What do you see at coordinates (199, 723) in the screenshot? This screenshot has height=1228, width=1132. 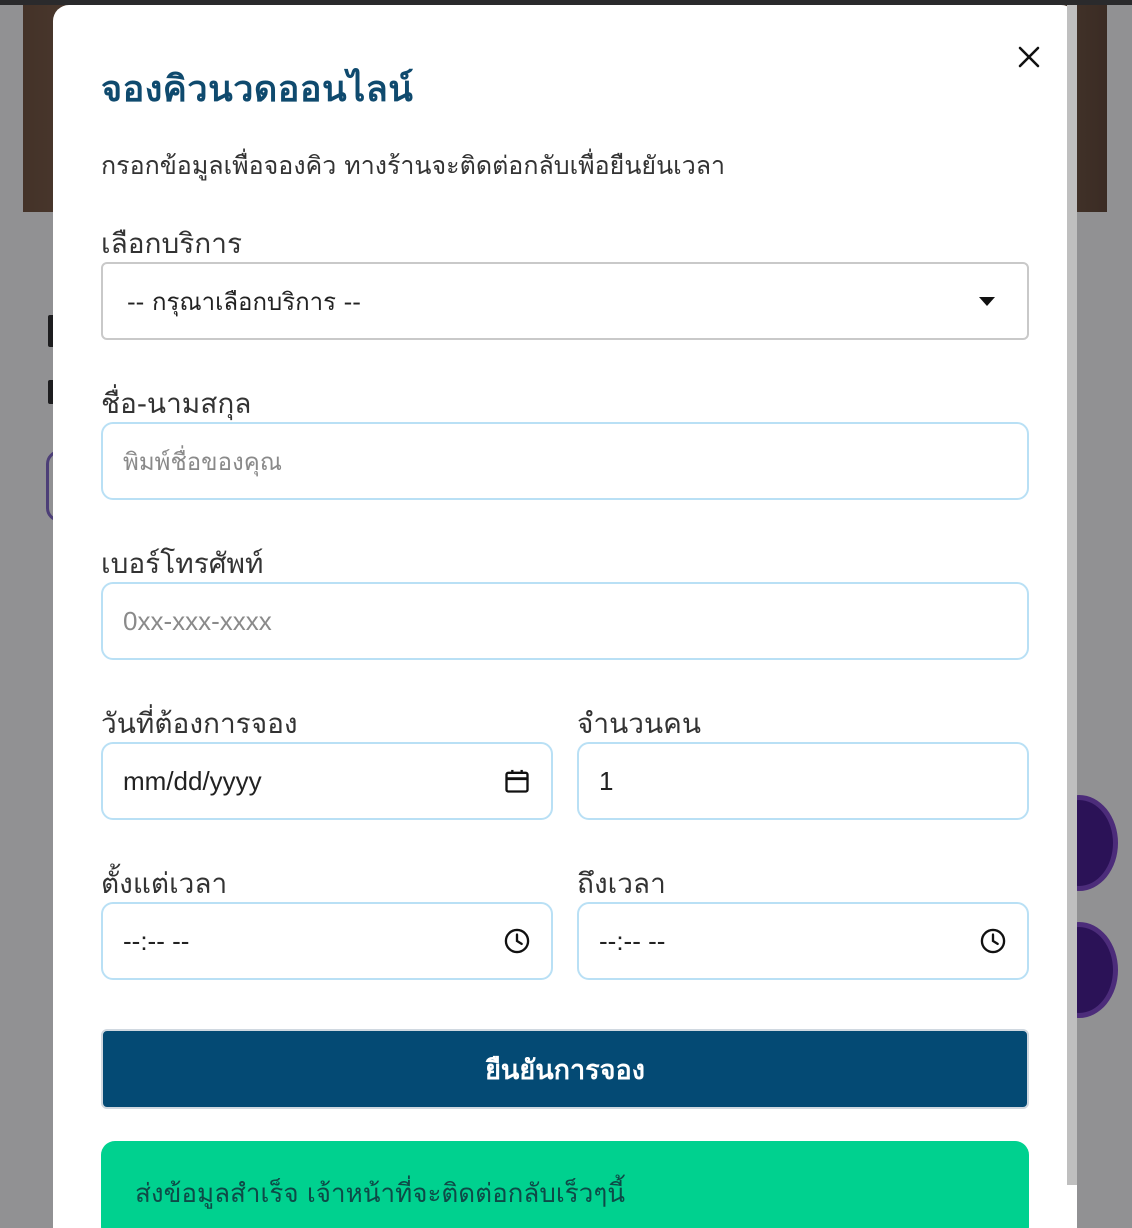 I see `date-label: วันที่ต้องการจอง` at bounding box center [199, 723].